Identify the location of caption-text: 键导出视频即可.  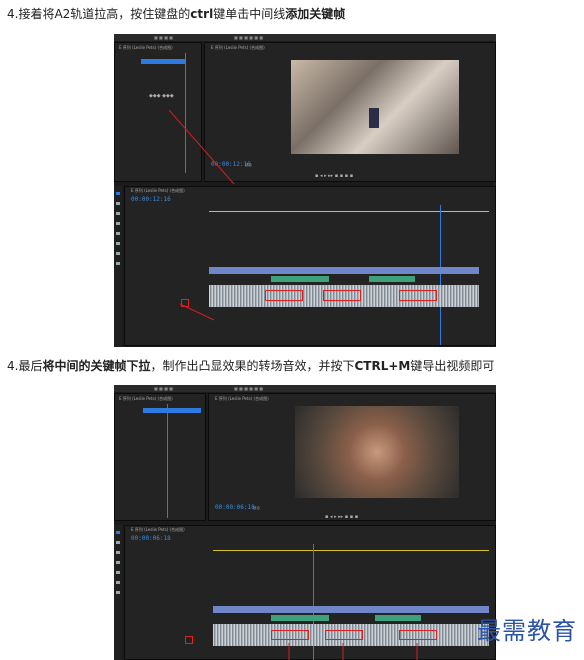
(452, 366).